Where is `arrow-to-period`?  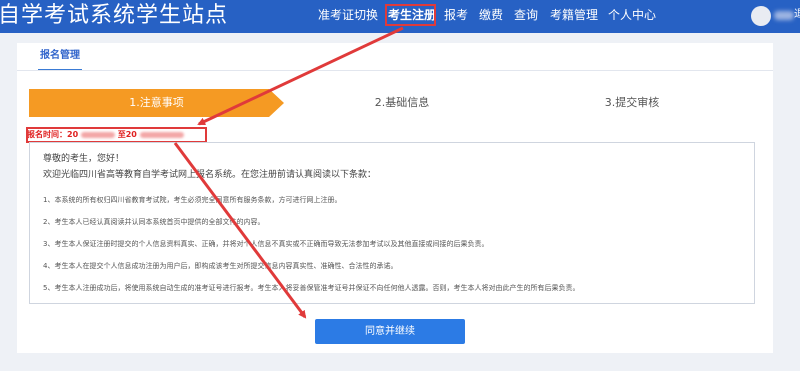 arrow-to-period is located at coordinates (300, 76).